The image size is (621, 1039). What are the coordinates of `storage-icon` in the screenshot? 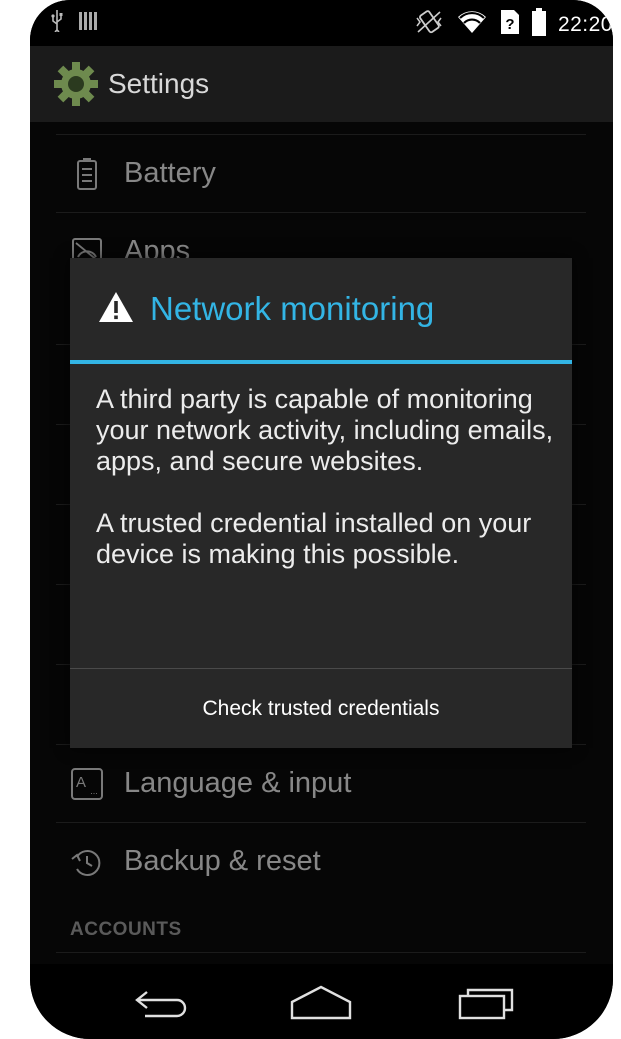 It's located at (88, 23).